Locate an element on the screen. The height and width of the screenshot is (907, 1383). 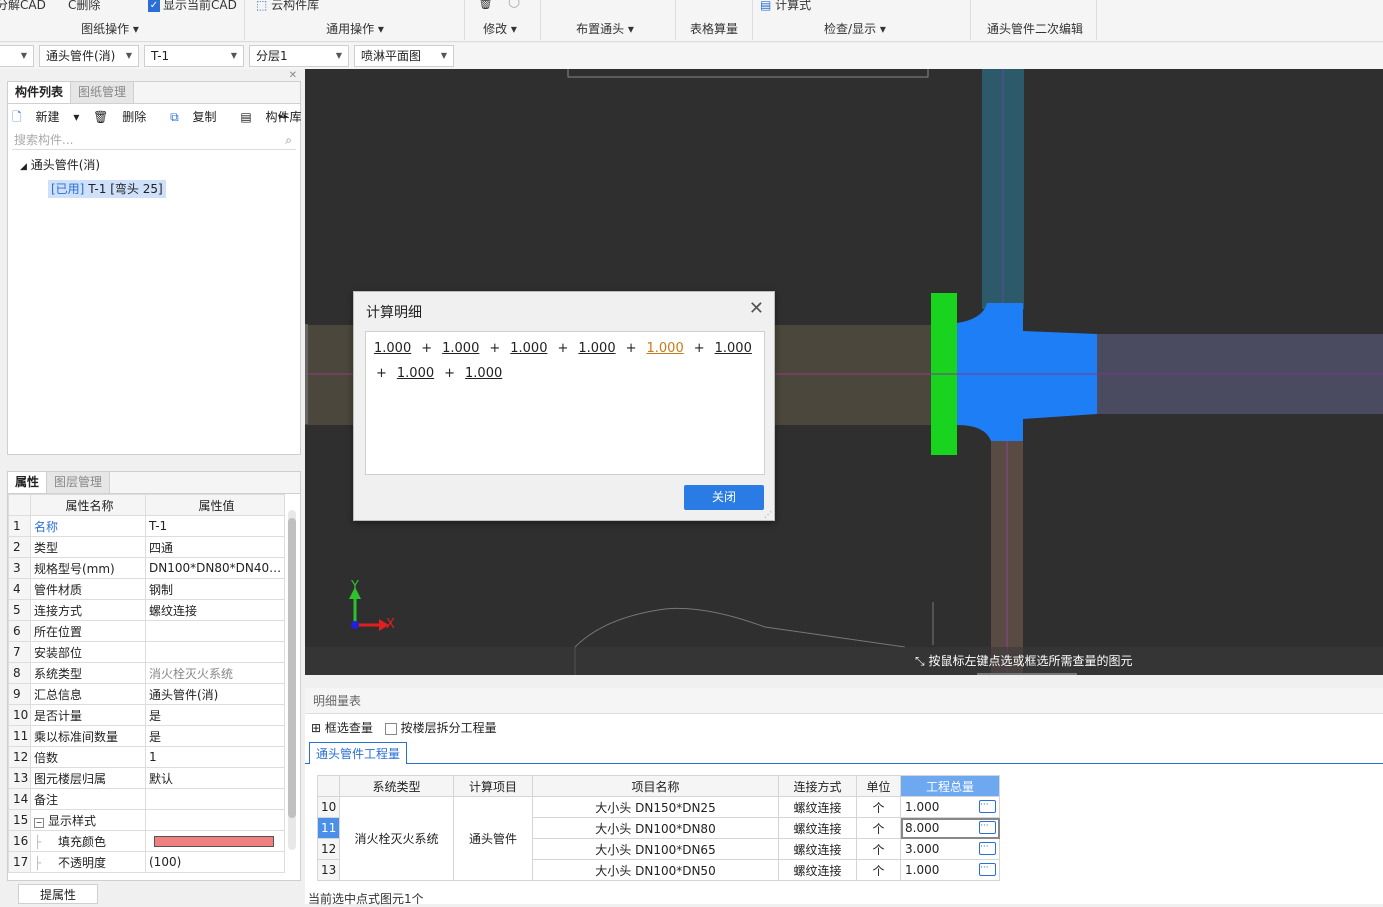
property-value: 通头管件(消) is located at coordinates (215, 694).